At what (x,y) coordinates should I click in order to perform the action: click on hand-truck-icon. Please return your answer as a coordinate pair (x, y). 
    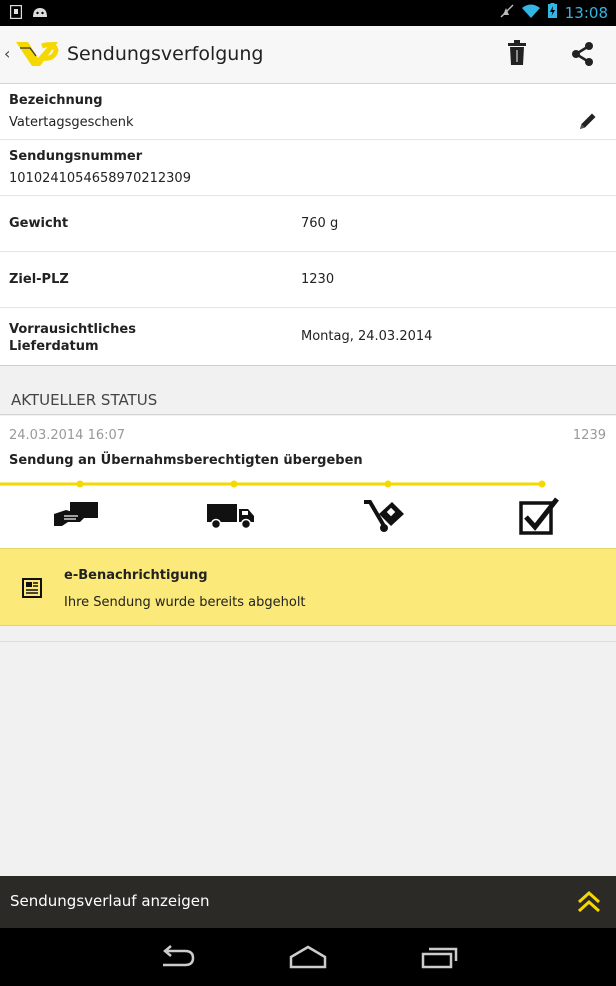
    Looking at the image, I should click on (385, 518).